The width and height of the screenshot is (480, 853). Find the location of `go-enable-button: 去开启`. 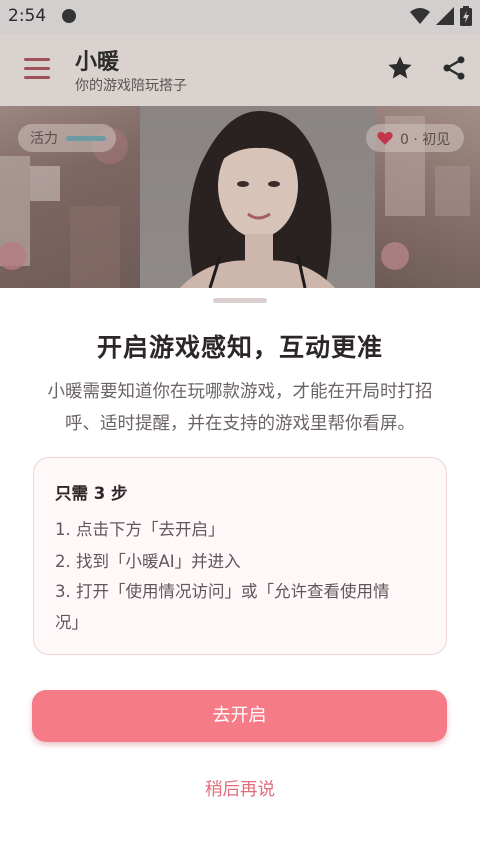

go-enable-button: 去开启 is located at coordinates (239, 716).